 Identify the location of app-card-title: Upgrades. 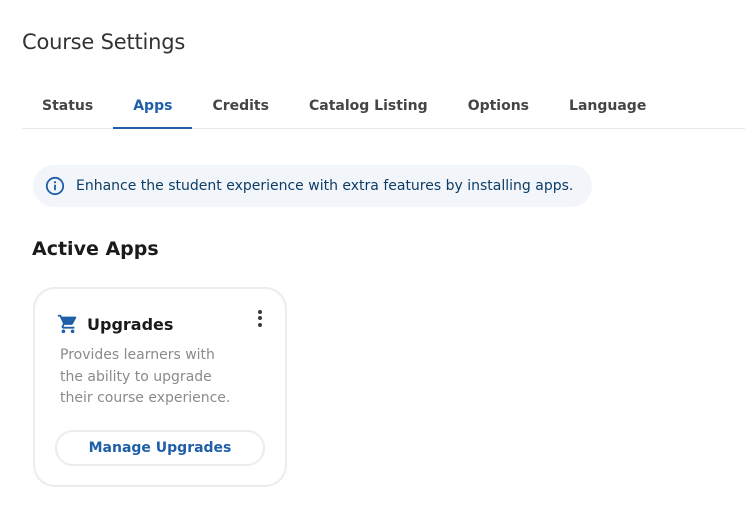
(130, 324).